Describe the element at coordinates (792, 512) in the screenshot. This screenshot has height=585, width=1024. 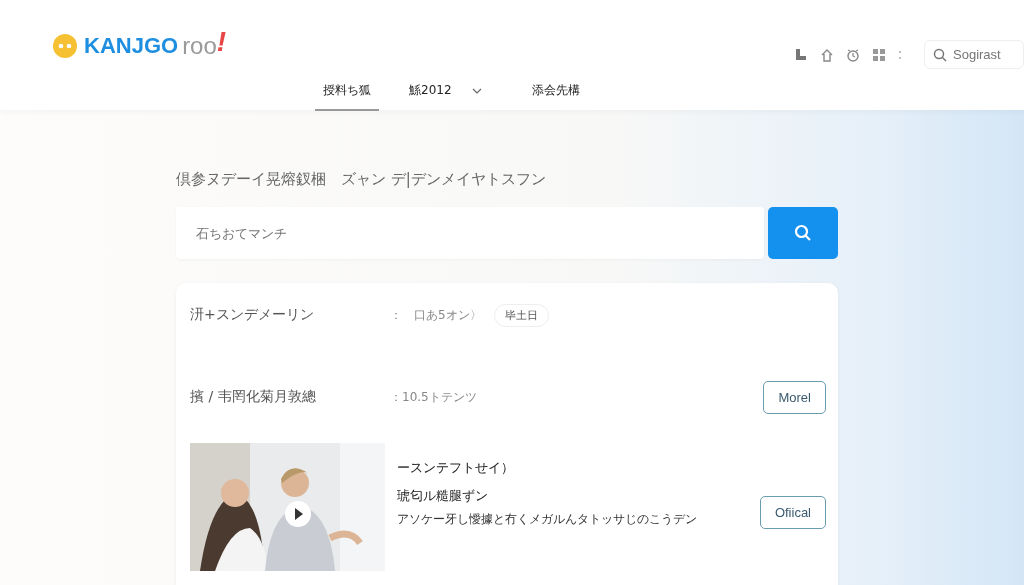
I see `official-button: Ofiical` at that location.